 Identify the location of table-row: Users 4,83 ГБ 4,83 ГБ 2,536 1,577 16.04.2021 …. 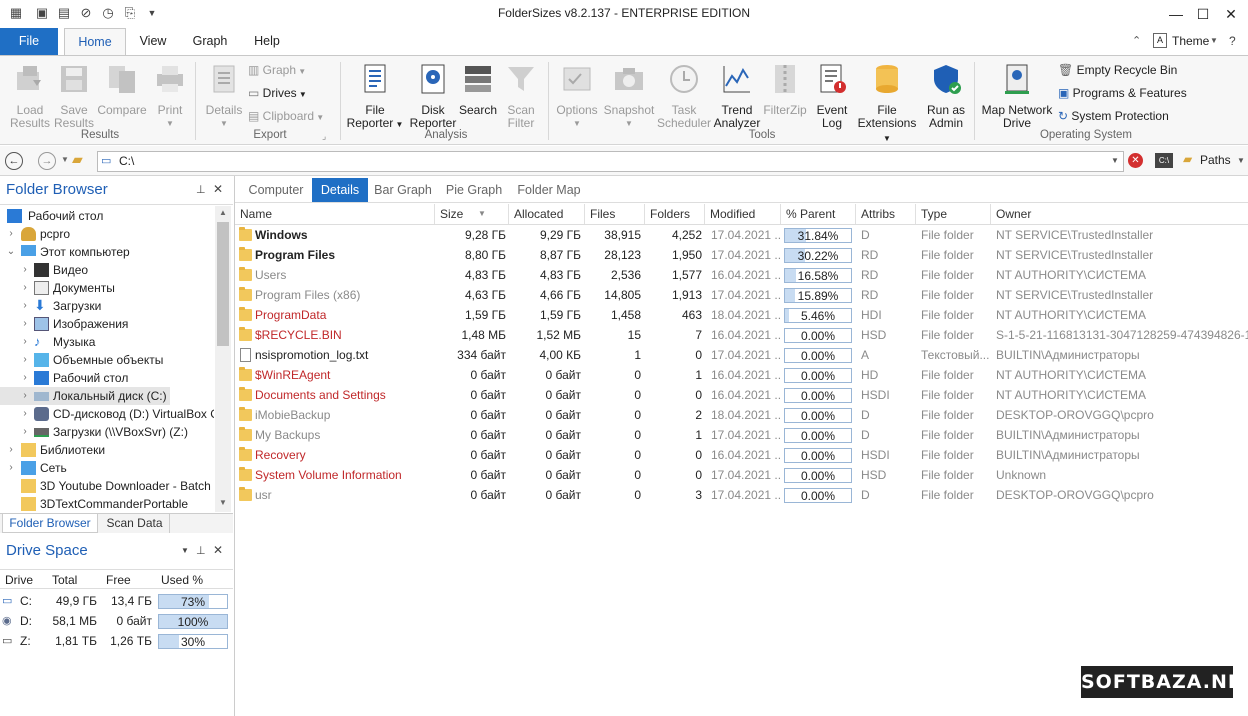
(741, 275).